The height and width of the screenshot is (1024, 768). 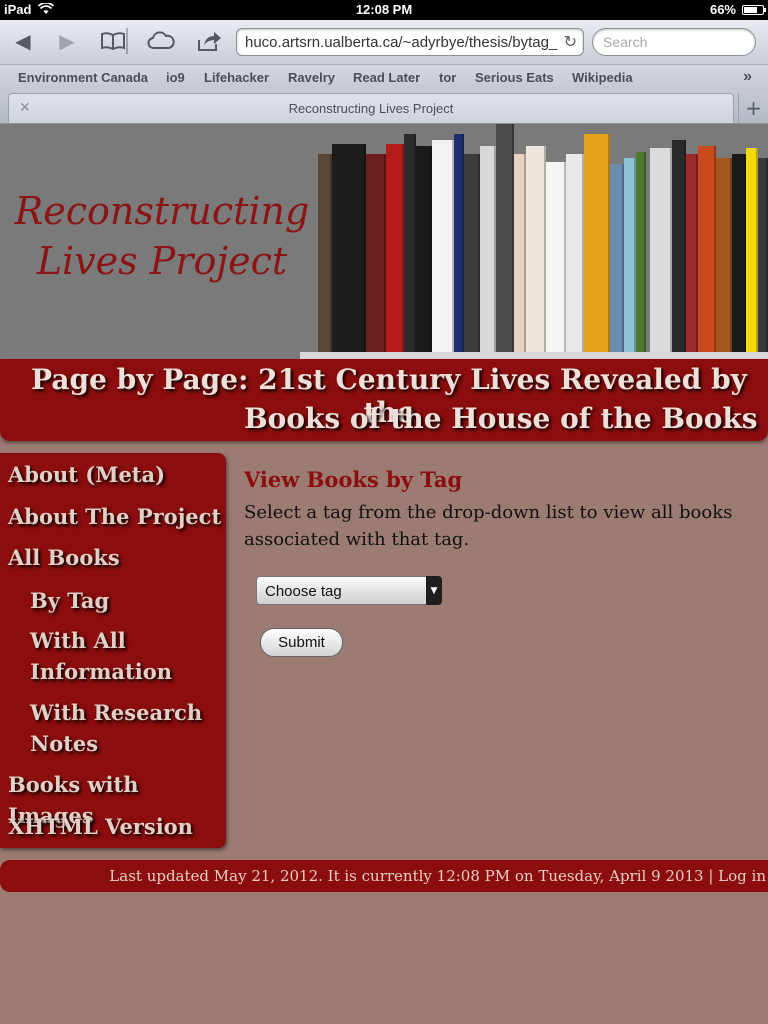 What do you see at coordinates (116, 728) in the screenshot?
I see `nav-with-research-notes: With Research Notes` at bounding box center [116, 728].